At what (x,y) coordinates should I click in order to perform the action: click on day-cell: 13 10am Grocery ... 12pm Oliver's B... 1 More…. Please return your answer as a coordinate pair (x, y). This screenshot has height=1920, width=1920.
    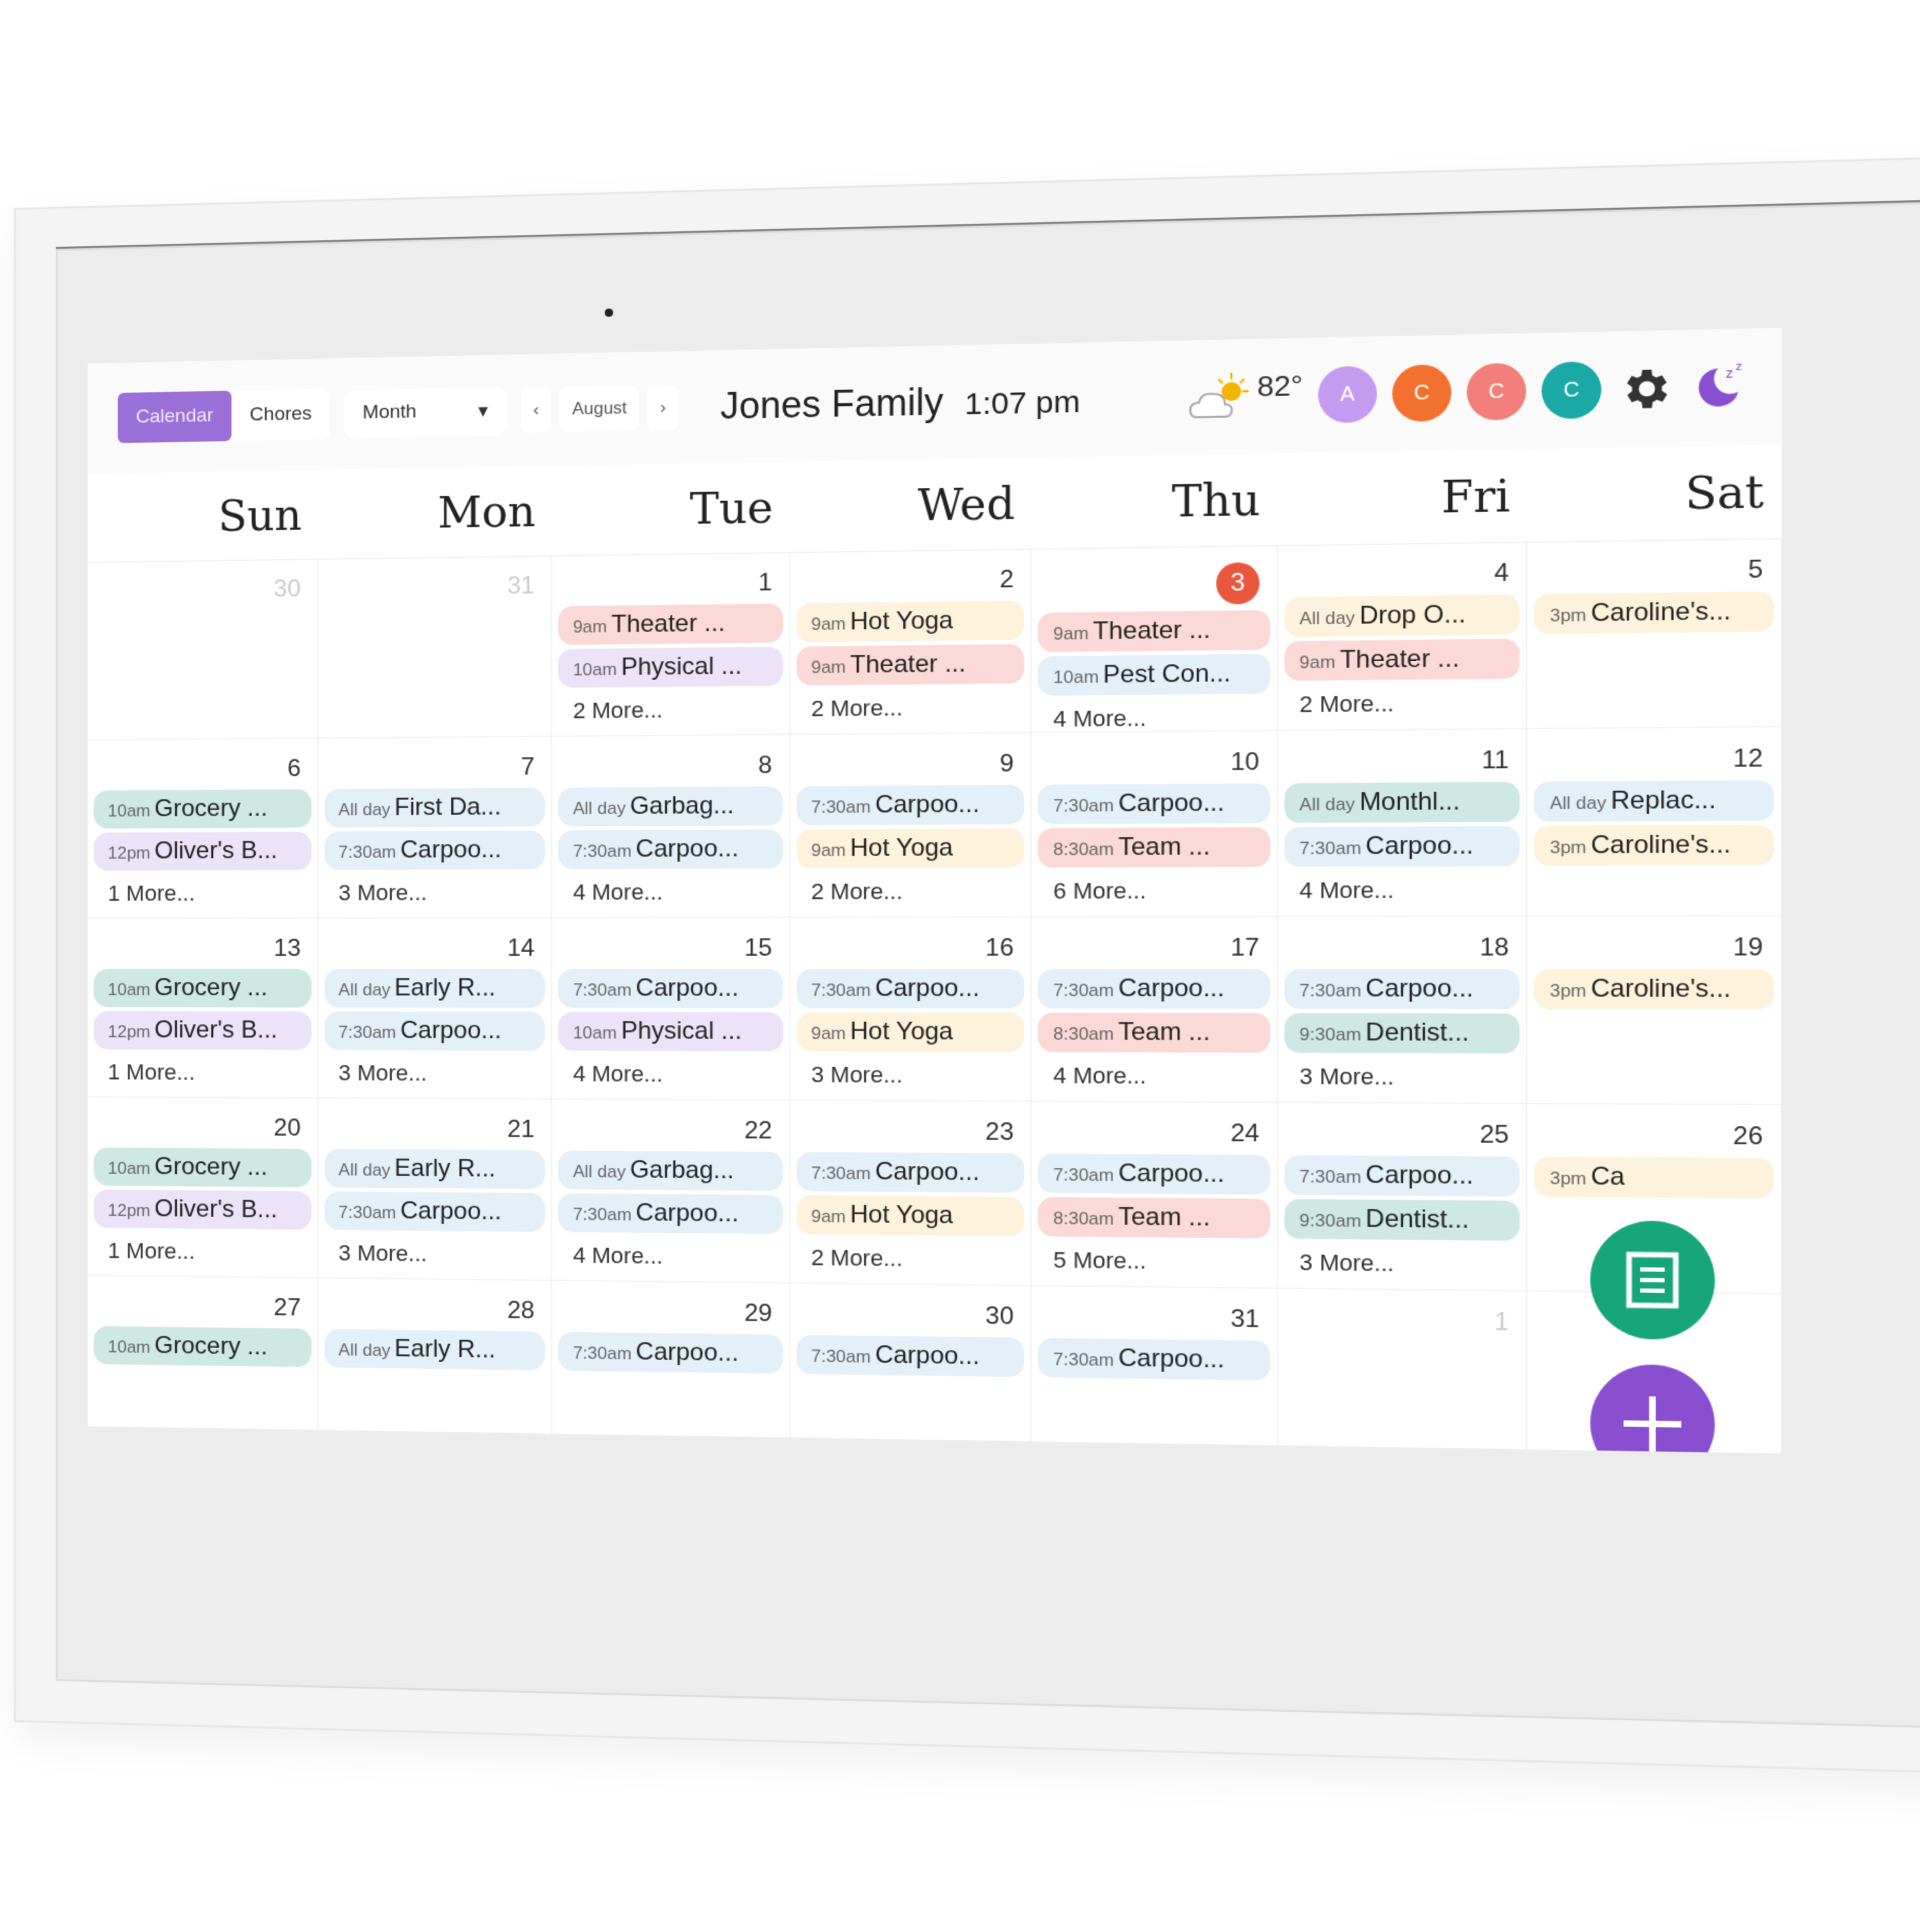
    Looking at the image, I should click on (203, 1008).